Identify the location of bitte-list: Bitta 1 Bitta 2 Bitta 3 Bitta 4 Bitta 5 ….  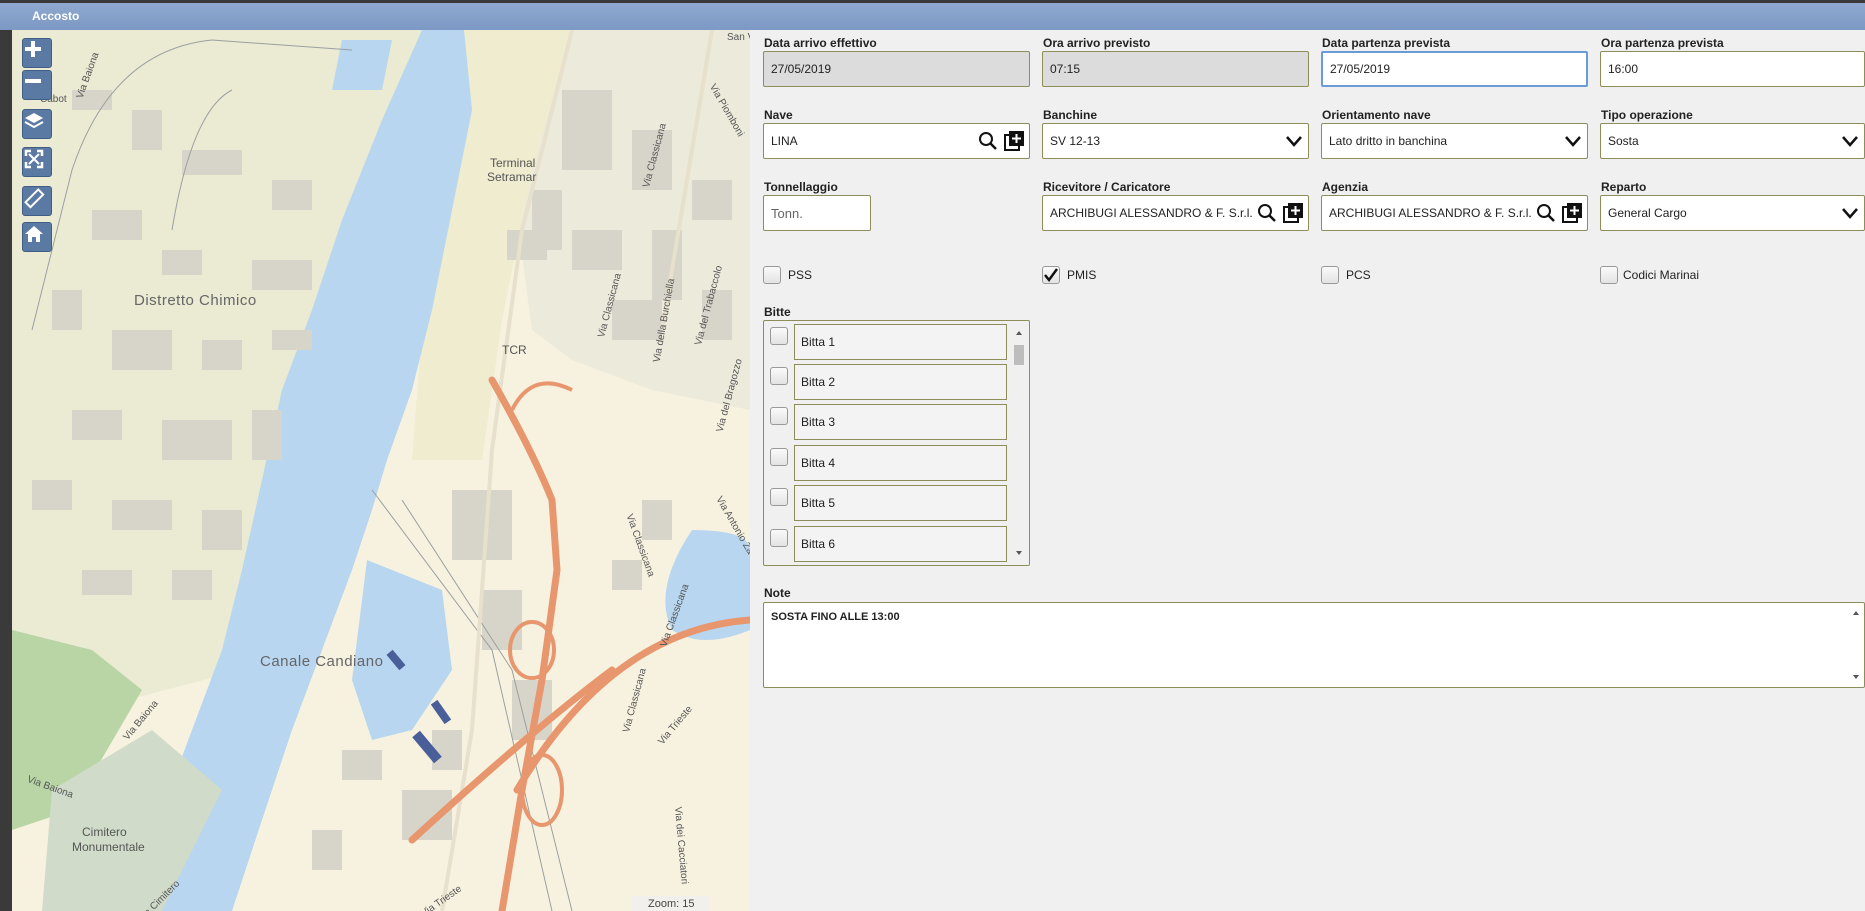
(896, 443).